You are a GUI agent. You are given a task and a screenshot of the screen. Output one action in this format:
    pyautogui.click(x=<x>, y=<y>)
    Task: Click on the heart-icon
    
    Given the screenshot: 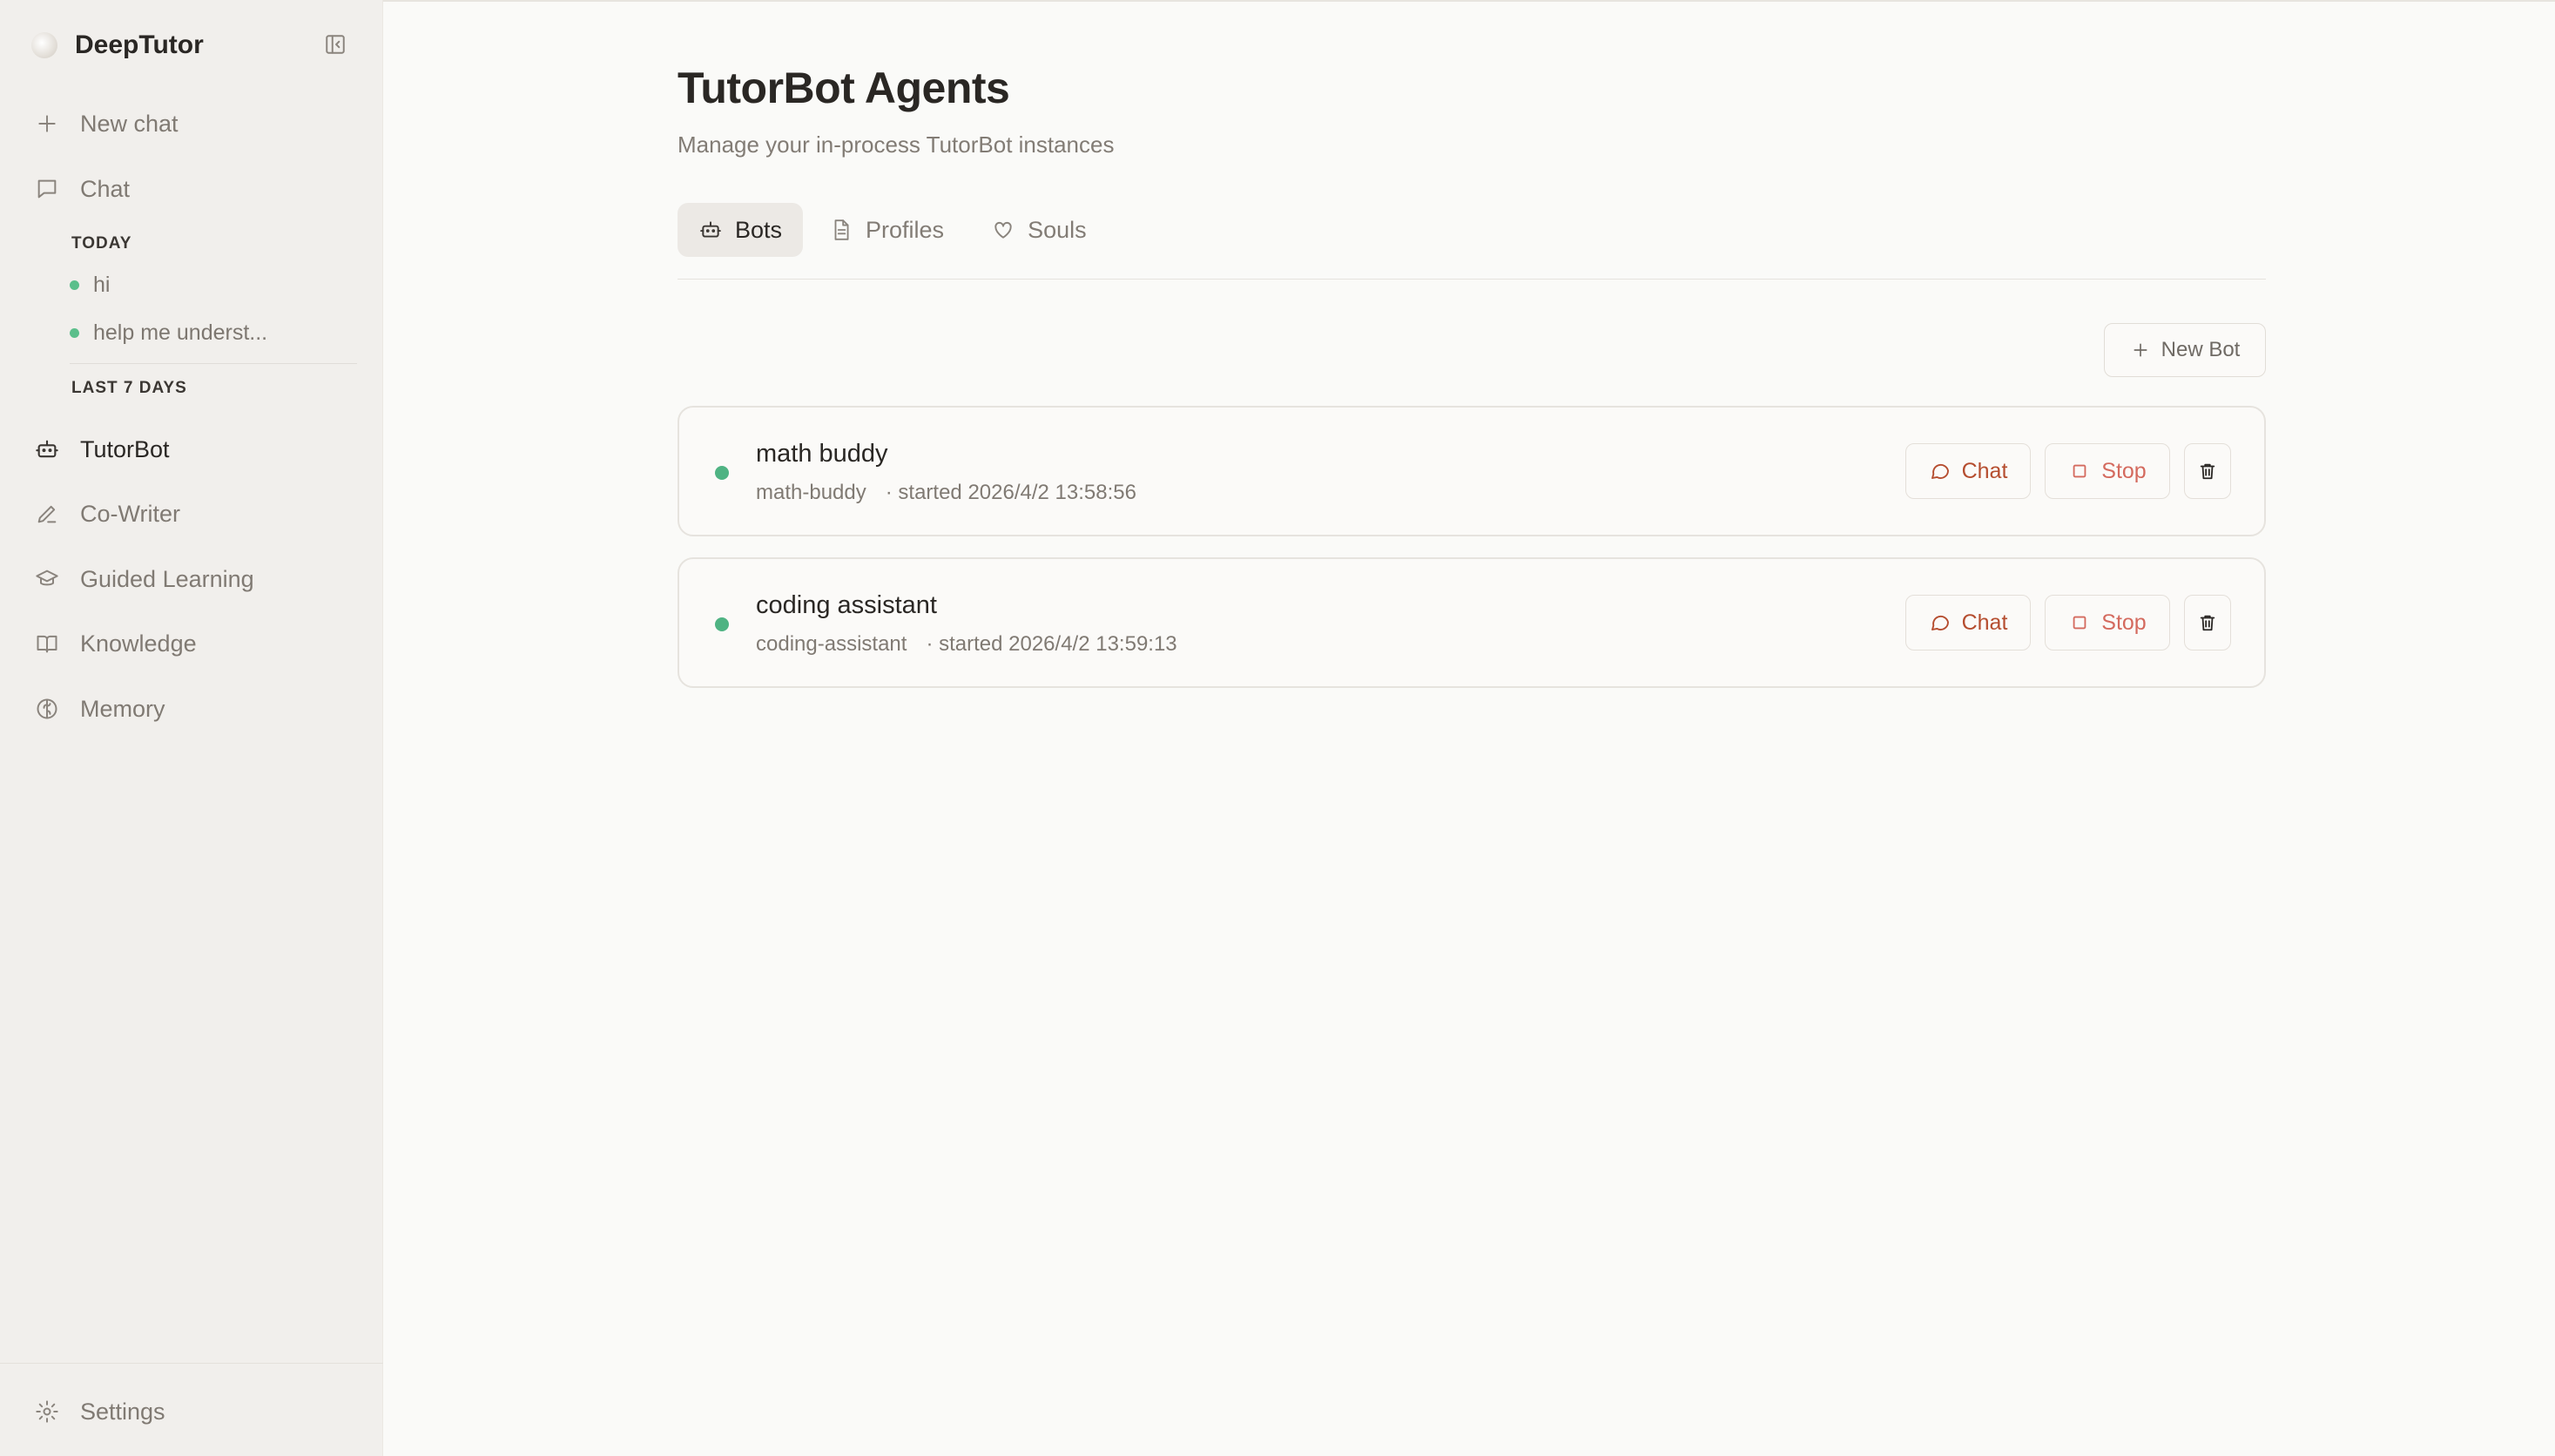 What is the action you would take?
    pyautogui.click(x=1003, y=230)
    